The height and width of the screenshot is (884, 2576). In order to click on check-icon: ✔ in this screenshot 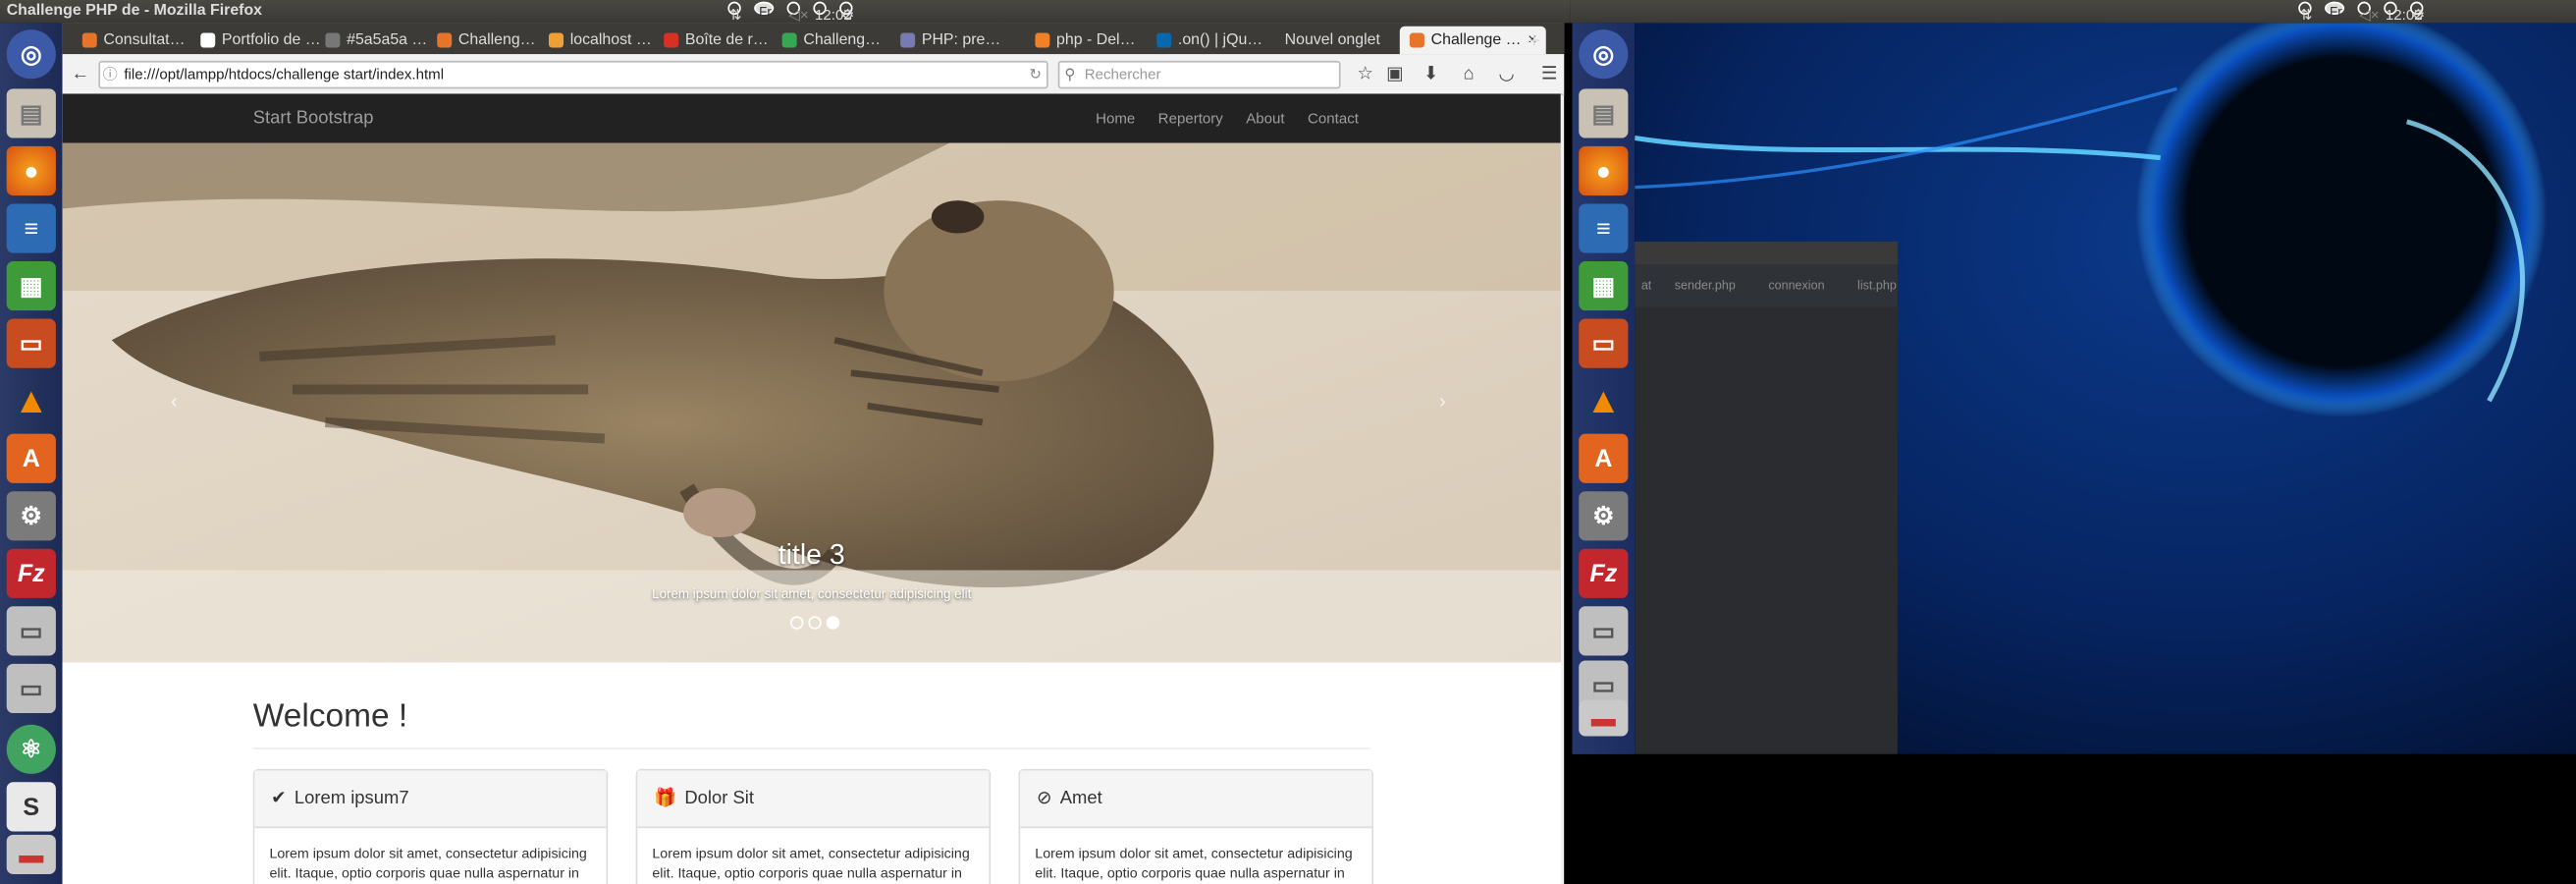, I will do `click(279, 798)`.